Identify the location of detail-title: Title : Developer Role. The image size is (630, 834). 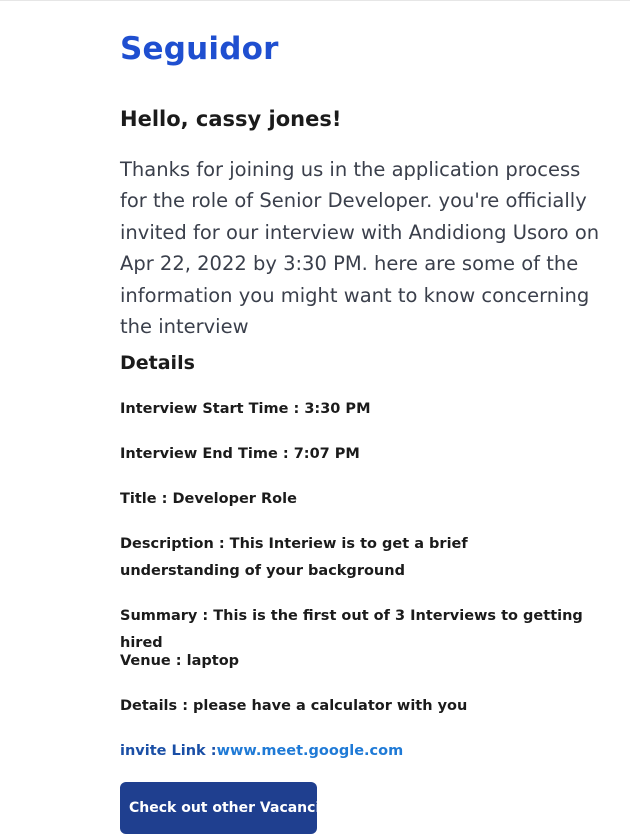
(208, 499).